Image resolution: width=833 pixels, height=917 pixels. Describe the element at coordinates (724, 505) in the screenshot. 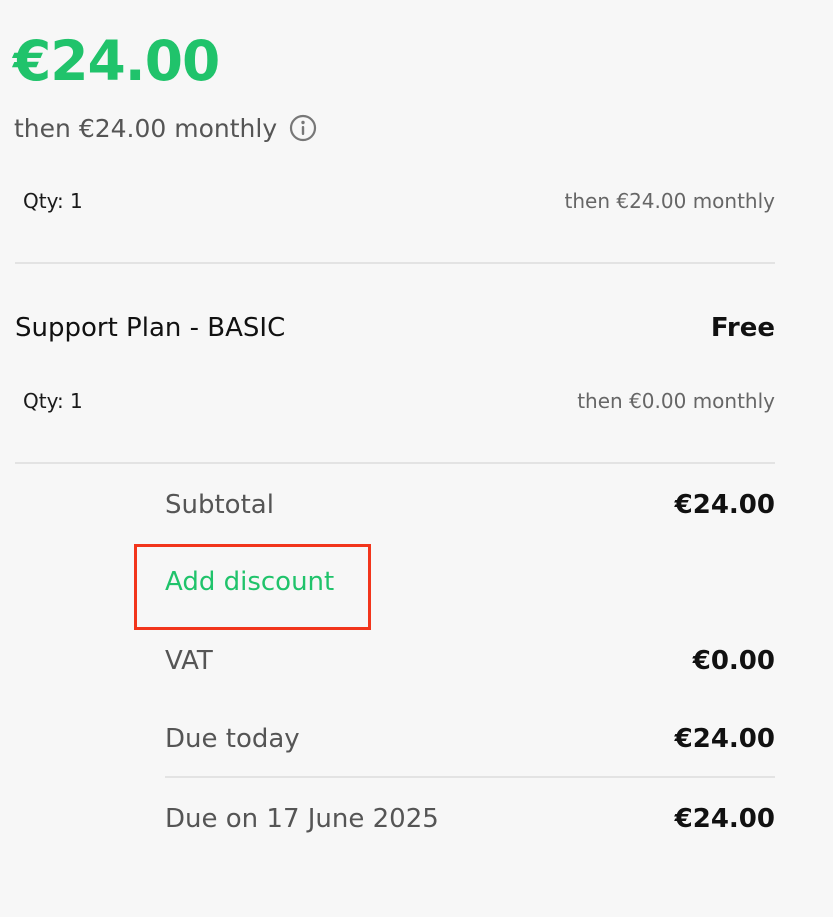

I see `subtotal-value: €24.00` at that location.